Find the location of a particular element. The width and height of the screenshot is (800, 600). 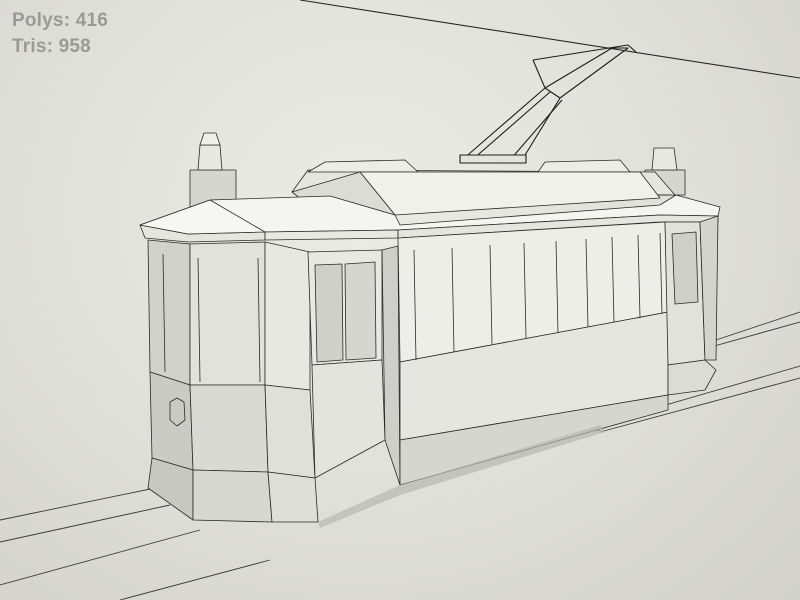

polys-count: Polys: 416 is located at coordinates (60, 20).